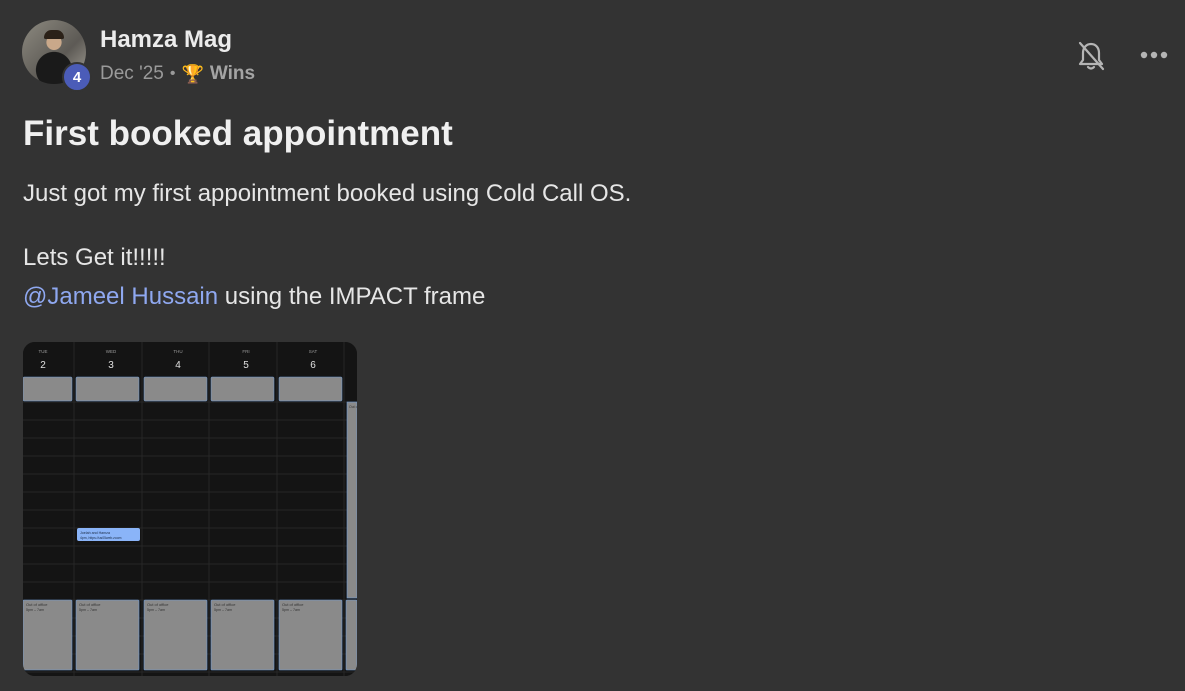 The width and height of the screenshot is (1185, 691). Describe the element at coordinates (111, 351) in the screenshot. I see `day-of-week-label: WED` at that location.